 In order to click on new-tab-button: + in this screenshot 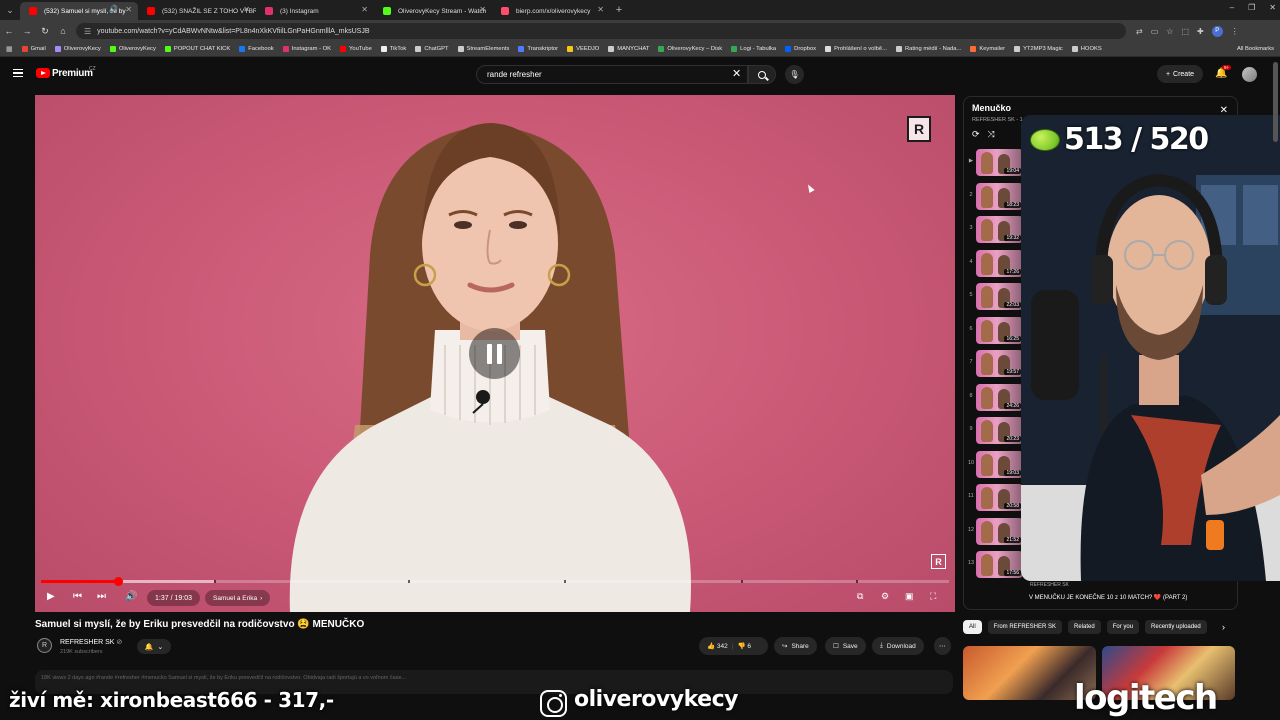, I will do `click(619, 10)`.